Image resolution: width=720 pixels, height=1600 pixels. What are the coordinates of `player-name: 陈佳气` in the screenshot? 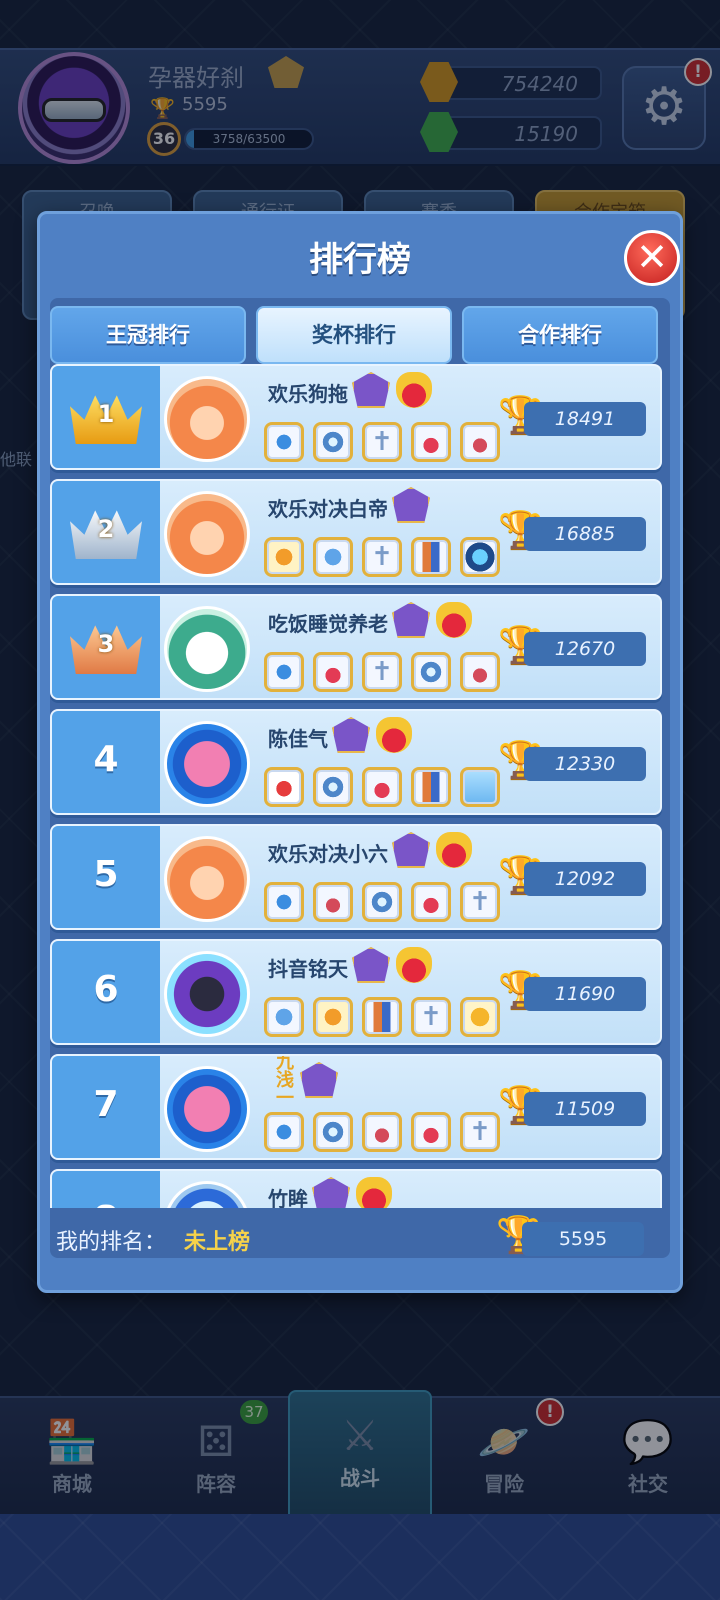 It's located at (298, 739).